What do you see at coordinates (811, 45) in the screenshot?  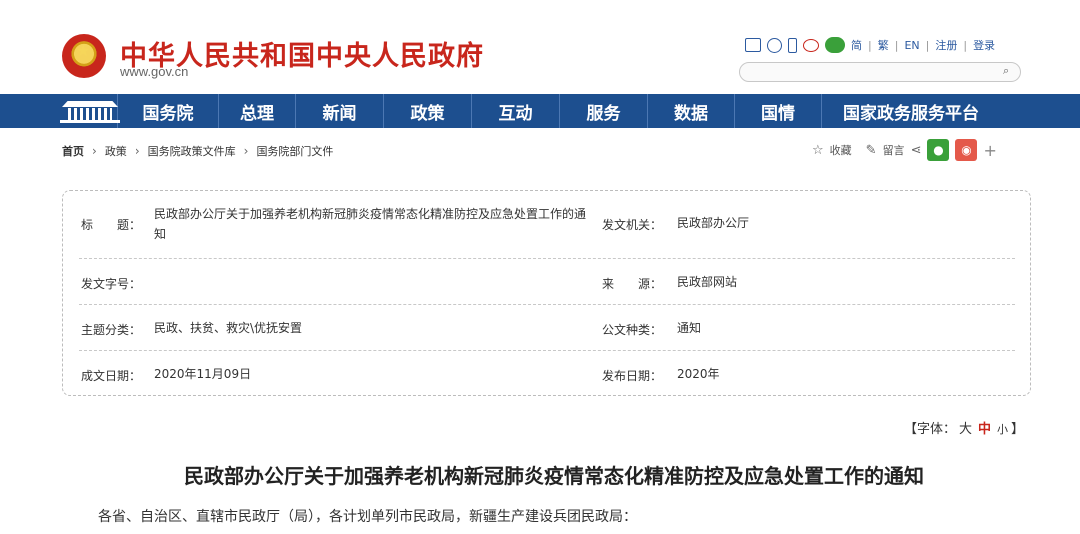 I see `weibo-icon` at bounding box center [811, 45].